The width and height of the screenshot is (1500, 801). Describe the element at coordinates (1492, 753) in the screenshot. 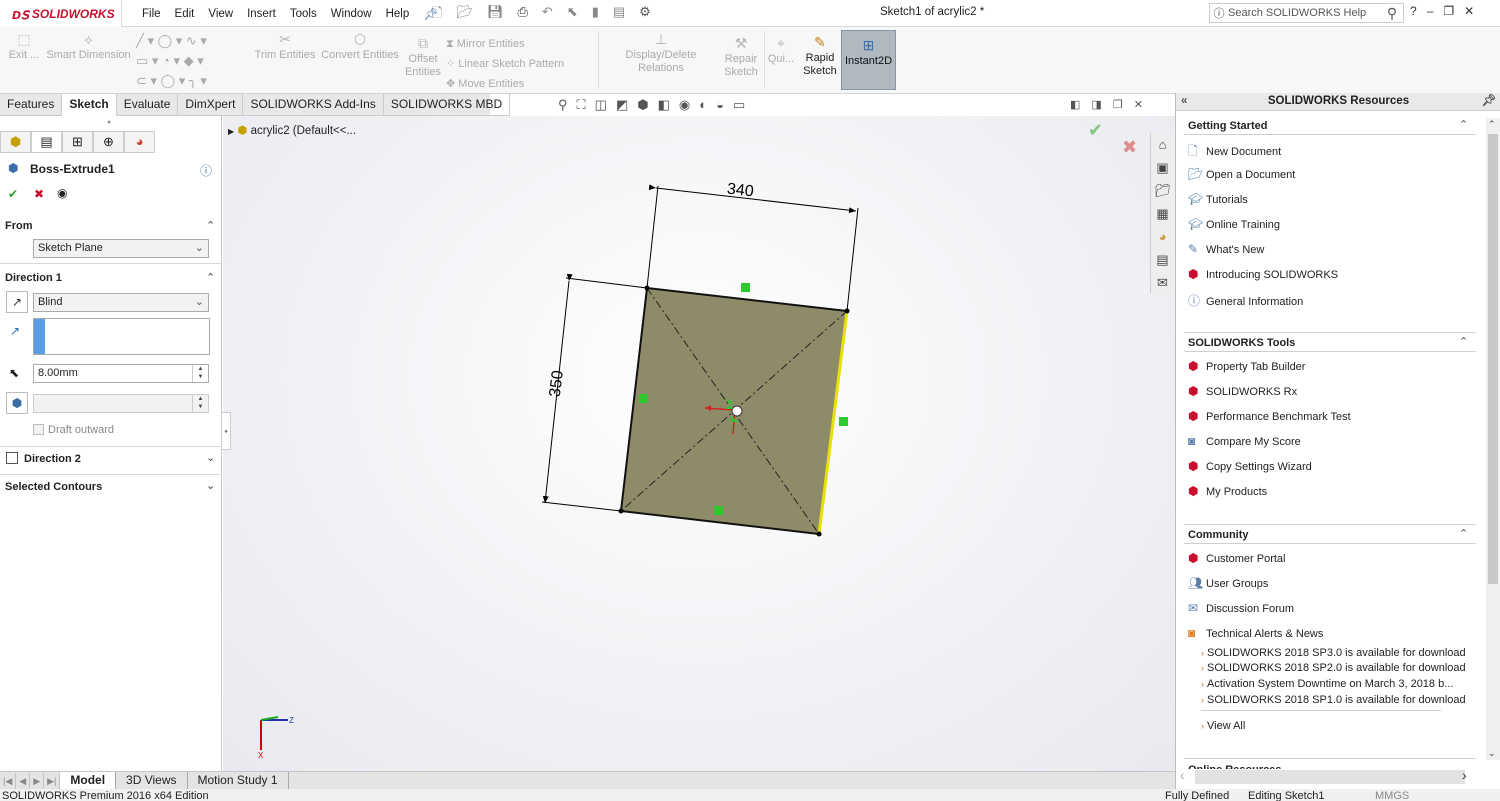

I see `scroll-down-icon: ⌄` at that location.